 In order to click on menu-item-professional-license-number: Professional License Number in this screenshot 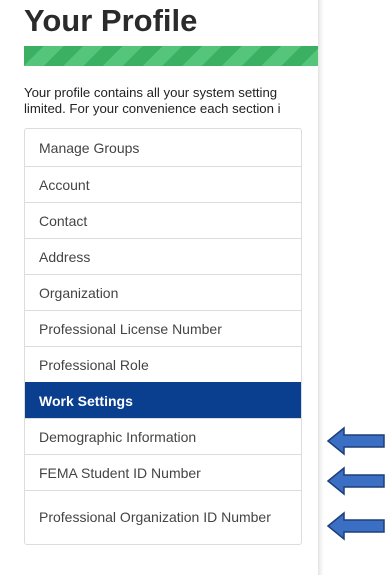, I will do `click(163, 328)`.